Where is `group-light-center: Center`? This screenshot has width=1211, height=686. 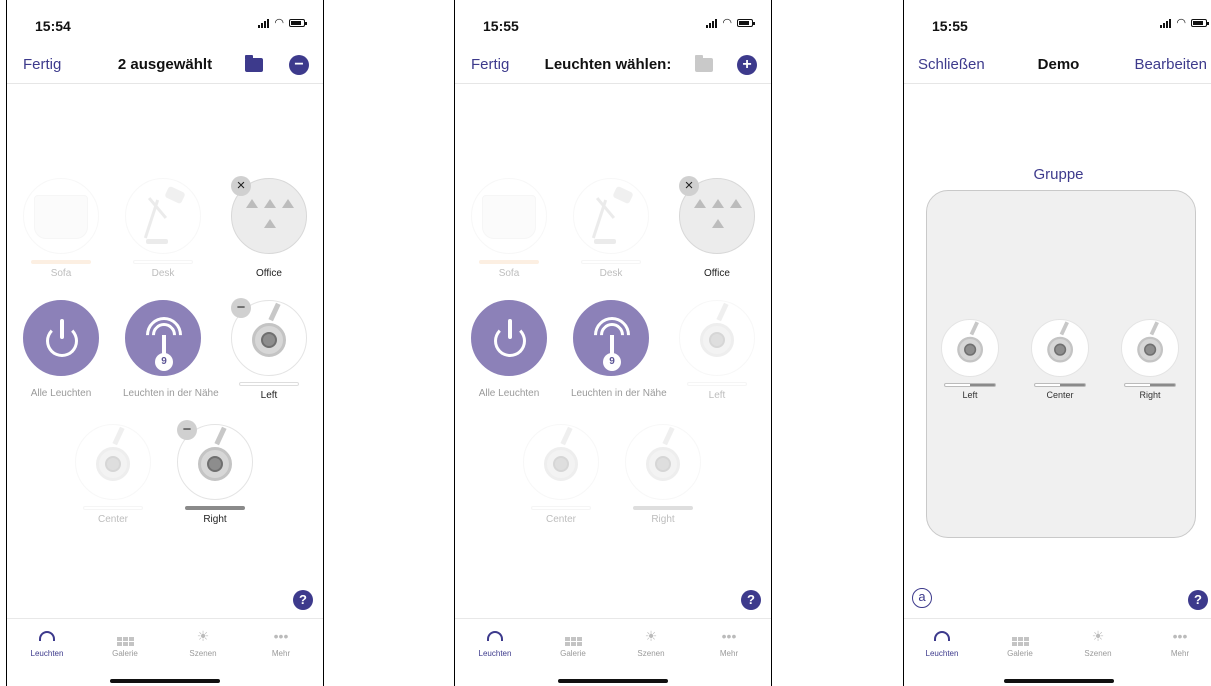 group-light-center: Center is located at coordinates (1060, 359).